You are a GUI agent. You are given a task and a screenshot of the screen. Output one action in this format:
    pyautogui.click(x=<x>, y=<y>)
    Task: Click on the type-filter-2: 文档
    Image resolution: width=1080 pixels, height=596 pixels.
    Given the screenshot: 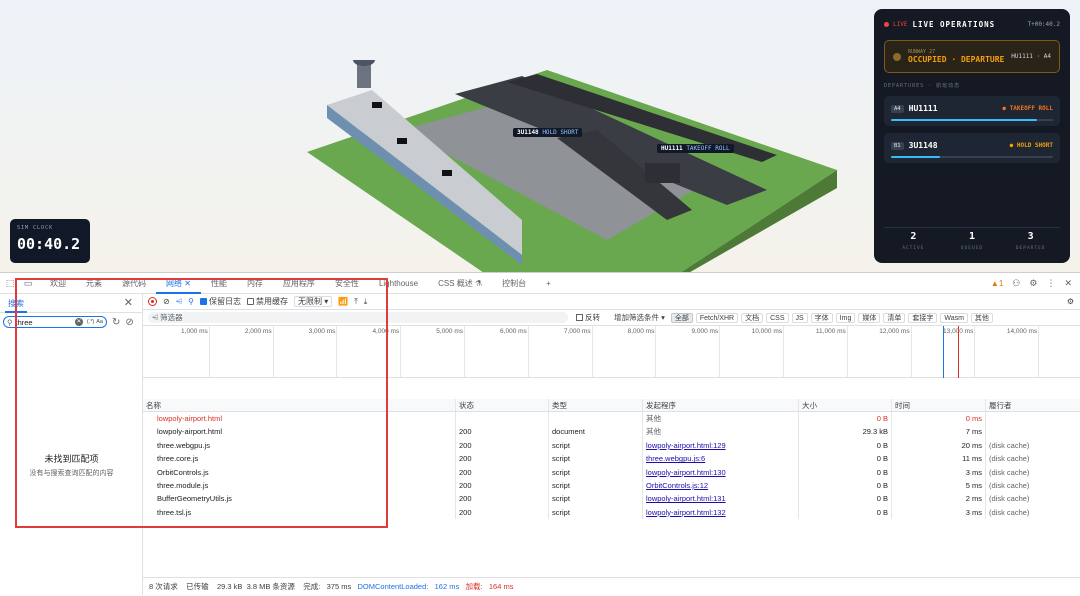 What is the action you would take?
    pyautogui.click(x=752, y=317)
    